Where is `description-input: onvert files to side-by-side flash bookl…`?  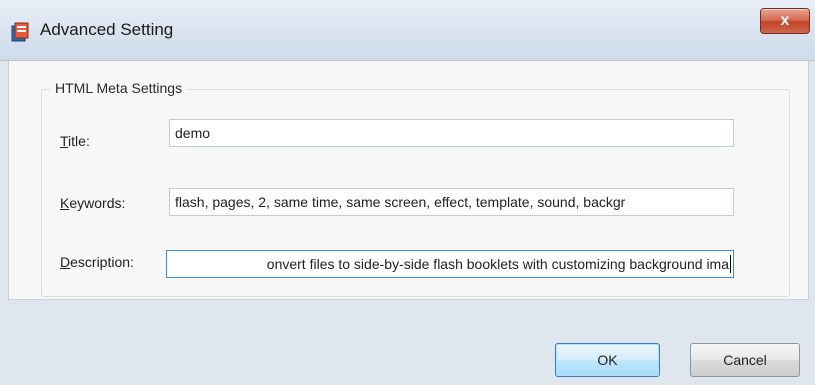 description-input: onvert files to side-by-side flash bookl… is located at coordinates (450, 264).